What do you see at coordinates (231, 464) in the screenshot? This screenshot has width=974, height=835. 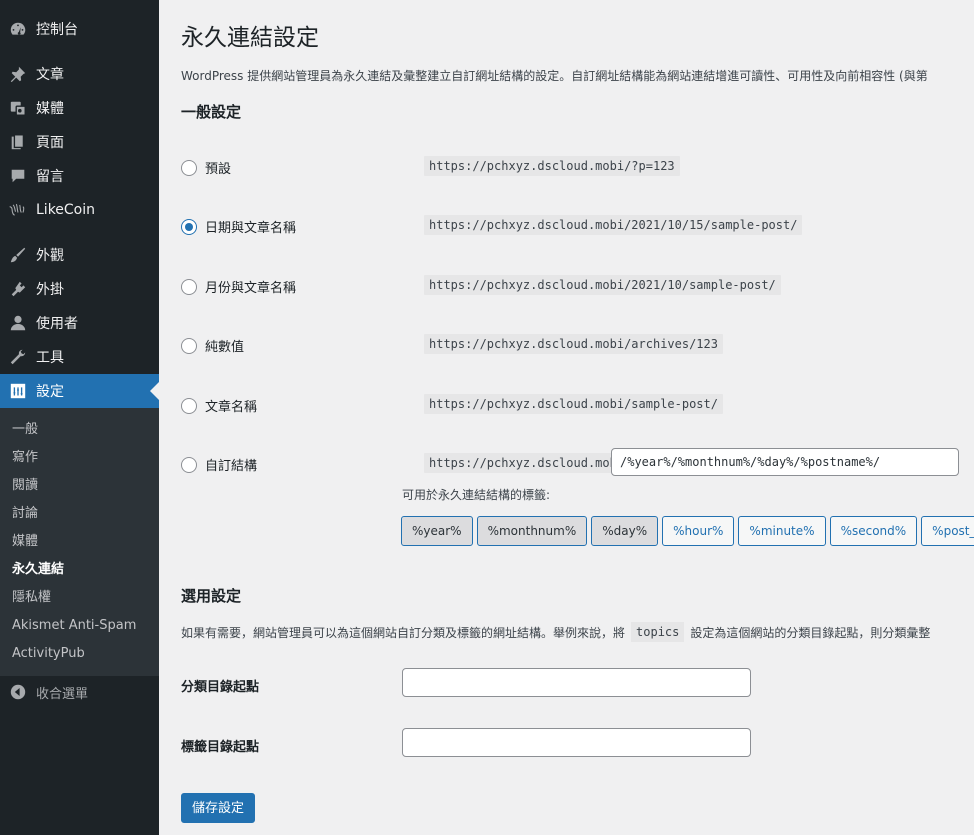 I see `option-custom-label: 自訂結構` at bounding box center [231, 464].